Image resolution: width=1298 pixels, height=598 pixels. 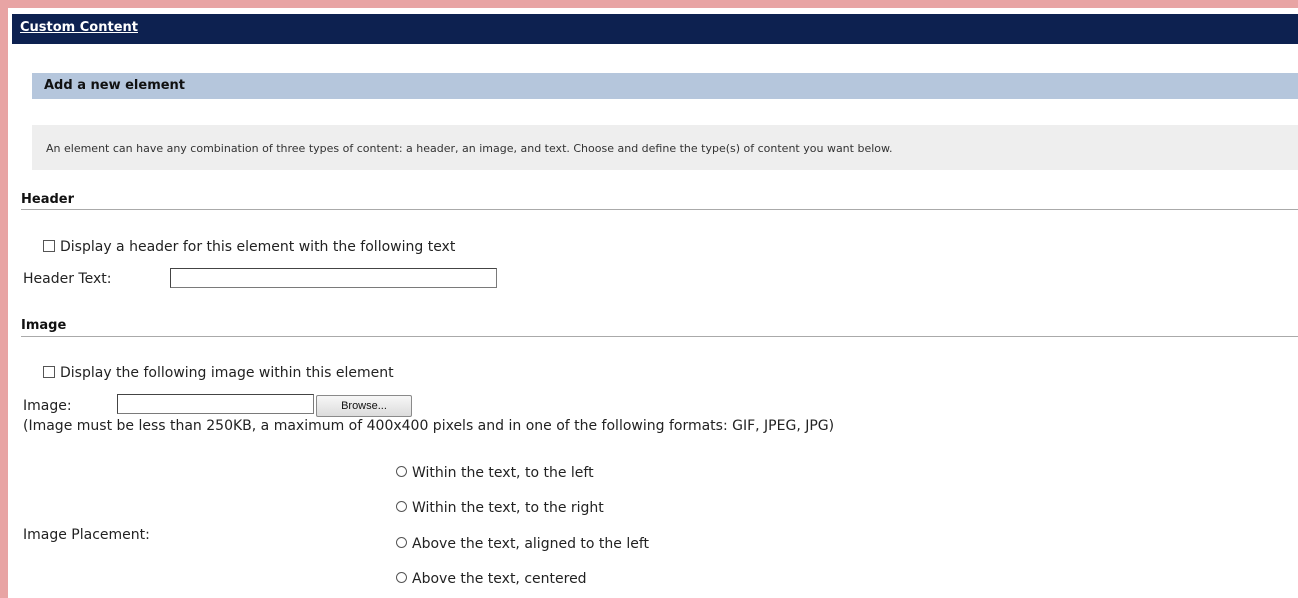 What do you see at coordinates (215, 404) in the screenshot?
I see `image-file-input` at bounding box center [215, 404].